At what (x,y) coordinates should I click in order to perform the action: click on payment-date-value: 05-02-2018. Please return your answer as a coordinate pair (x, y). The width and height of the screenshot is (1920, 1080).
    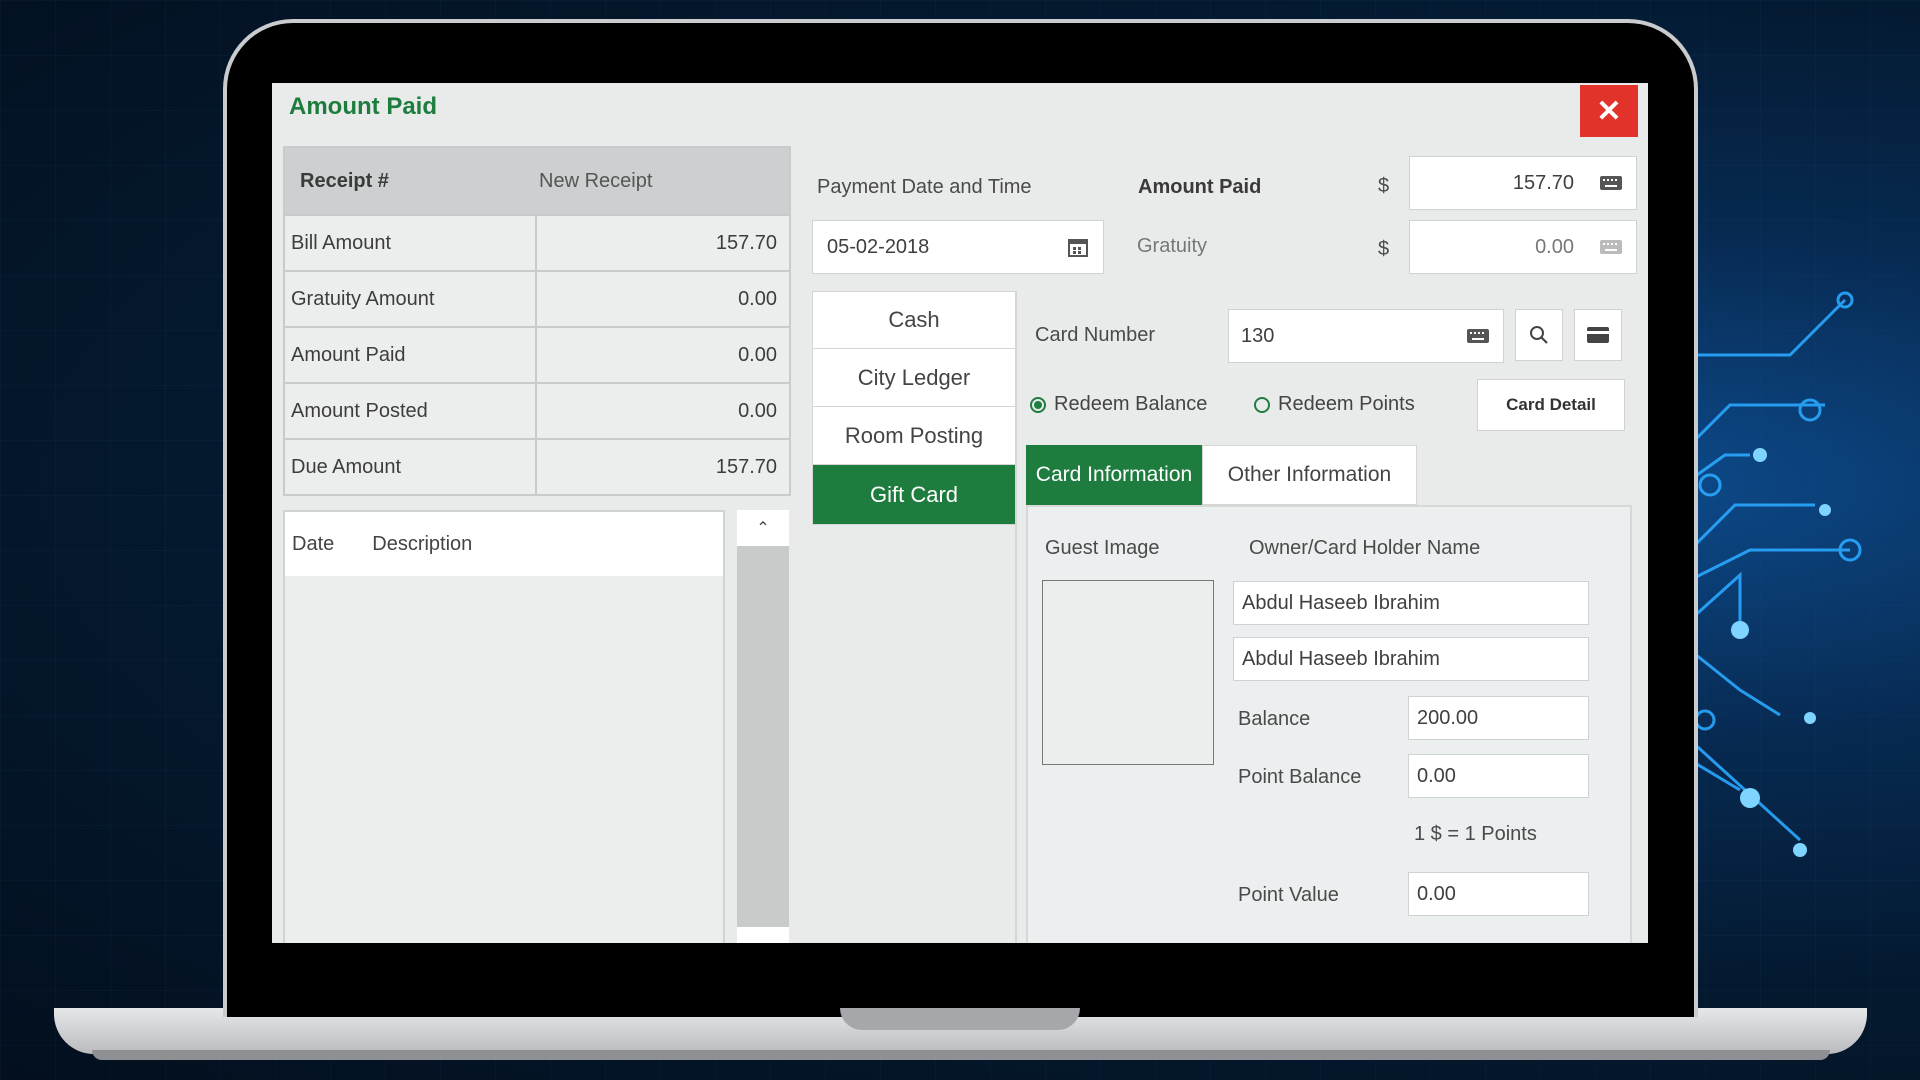
    Looking at the image, I should click on (878, 246).